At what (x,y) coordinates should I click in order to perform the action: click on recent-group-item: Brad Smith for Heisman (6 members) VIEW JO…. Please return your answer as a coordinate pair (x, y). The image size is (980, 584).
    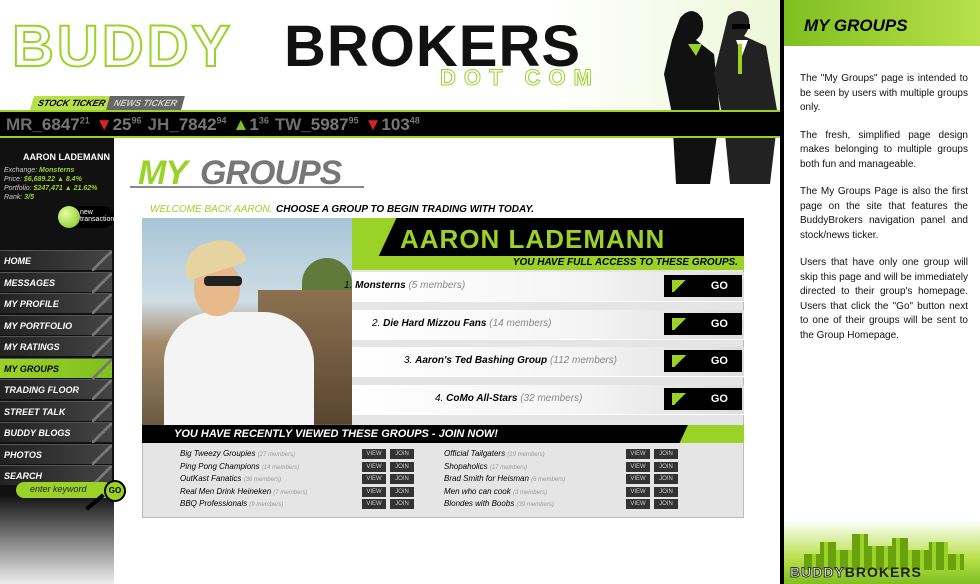
    Looking at the image, I should click on (589, 479).